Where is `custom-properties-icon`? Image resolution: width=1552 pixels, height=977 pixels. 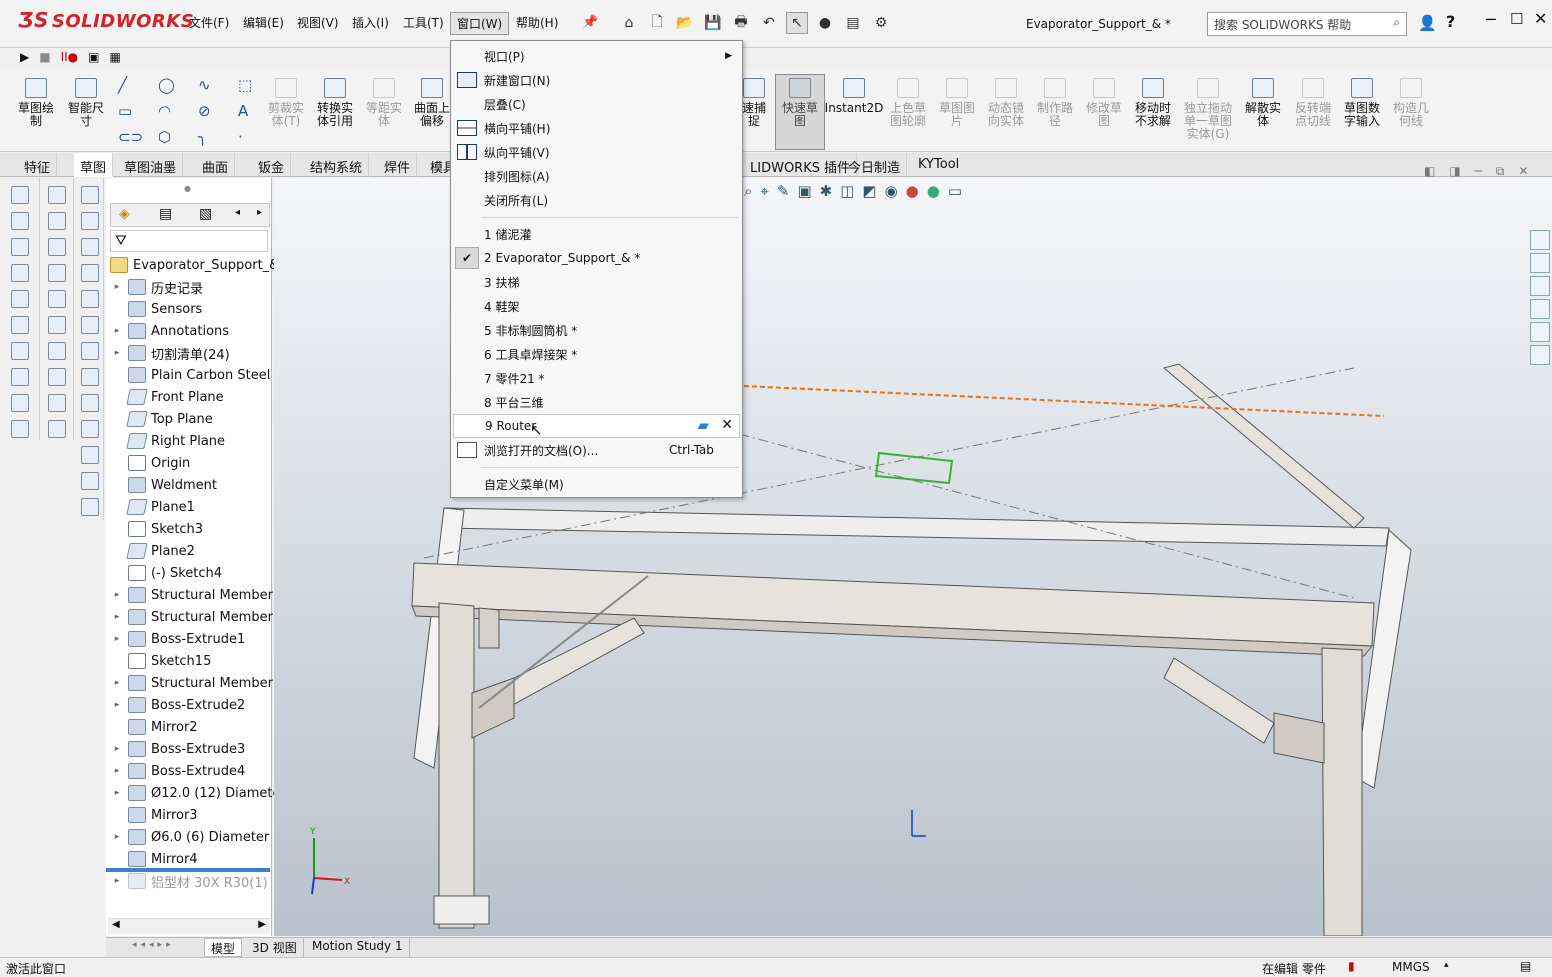 custom-properties-icon is located at coordinates (1540, 355).